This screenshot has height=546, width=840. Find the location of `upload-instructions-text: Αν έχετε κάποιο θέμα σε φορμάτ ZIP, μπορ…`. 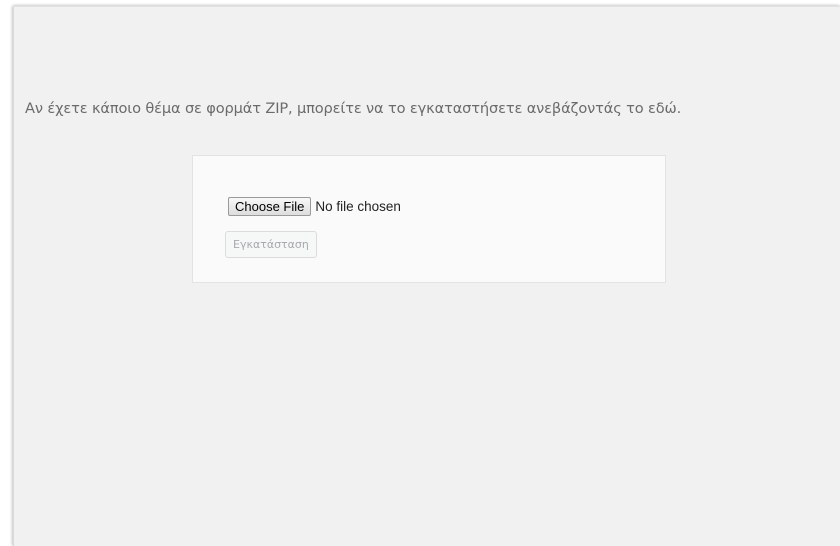

upload-instructions-text: Αν έχετε κάποιο θέμα σε φορμάτ ZIP, μπορ… is located at coordinates (353, 108).